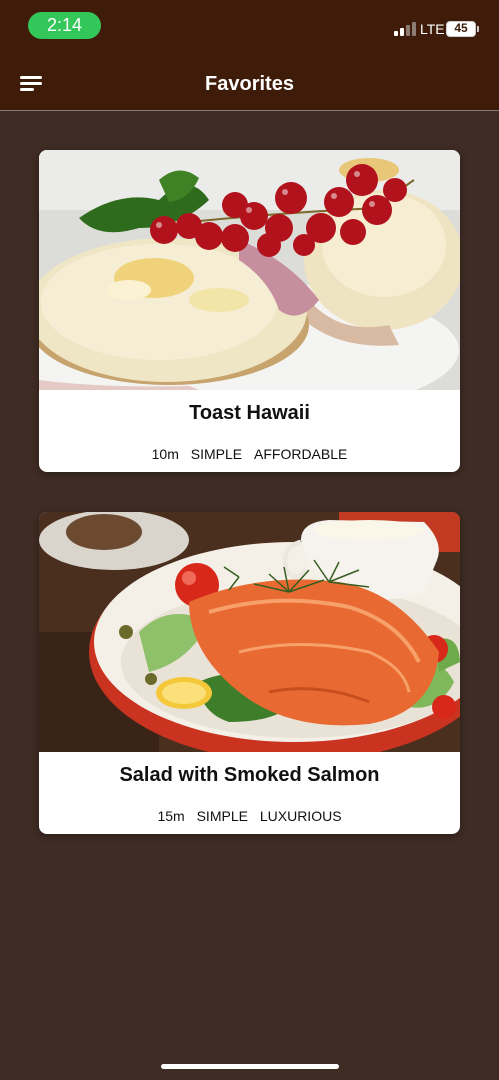 This screenshot has width=499, height=1080. What do you see at coordinates (461, 29) in the screenshot?
I see `battery-icon: 45` at bounding box center [461, 29].